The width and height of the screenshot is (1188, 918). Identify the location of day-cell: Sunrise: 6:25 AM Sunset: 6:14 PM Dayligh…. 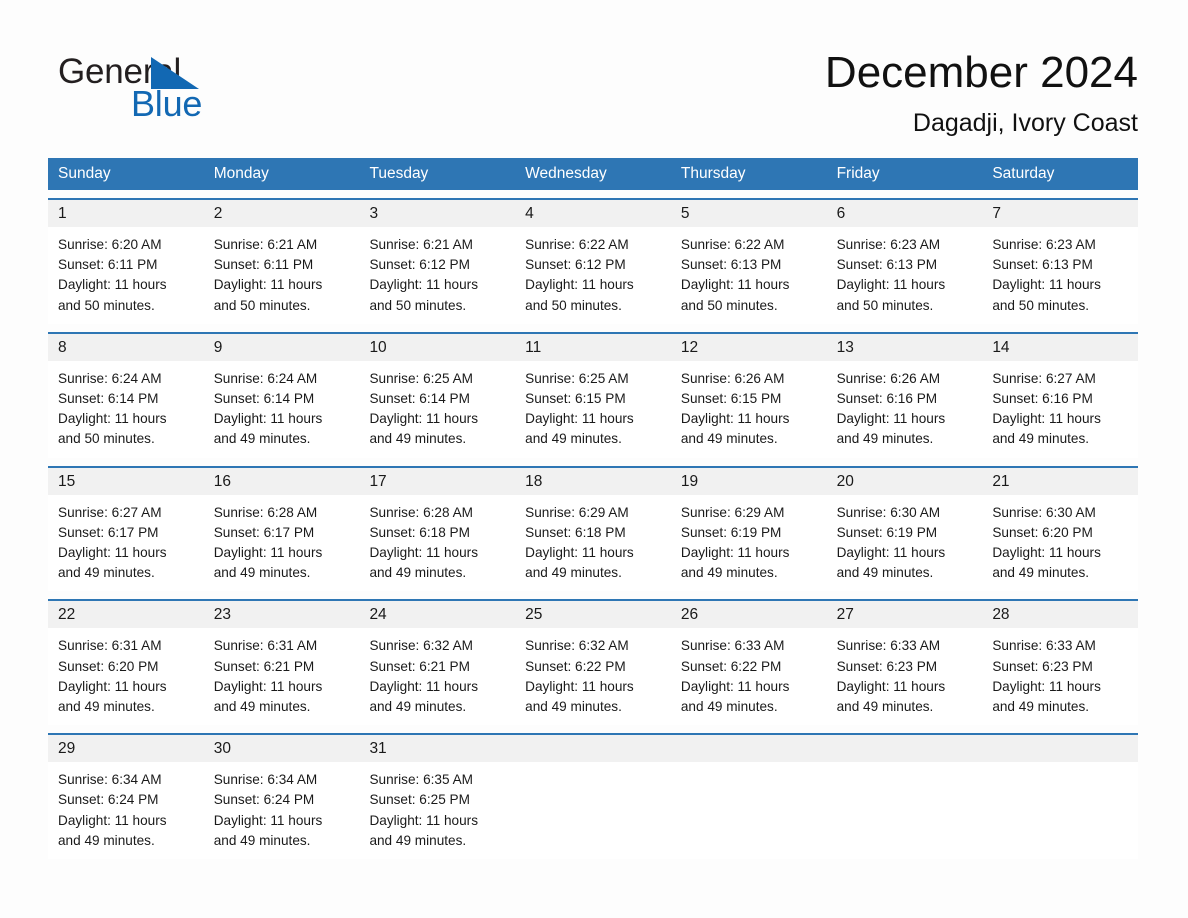
(437, 409).